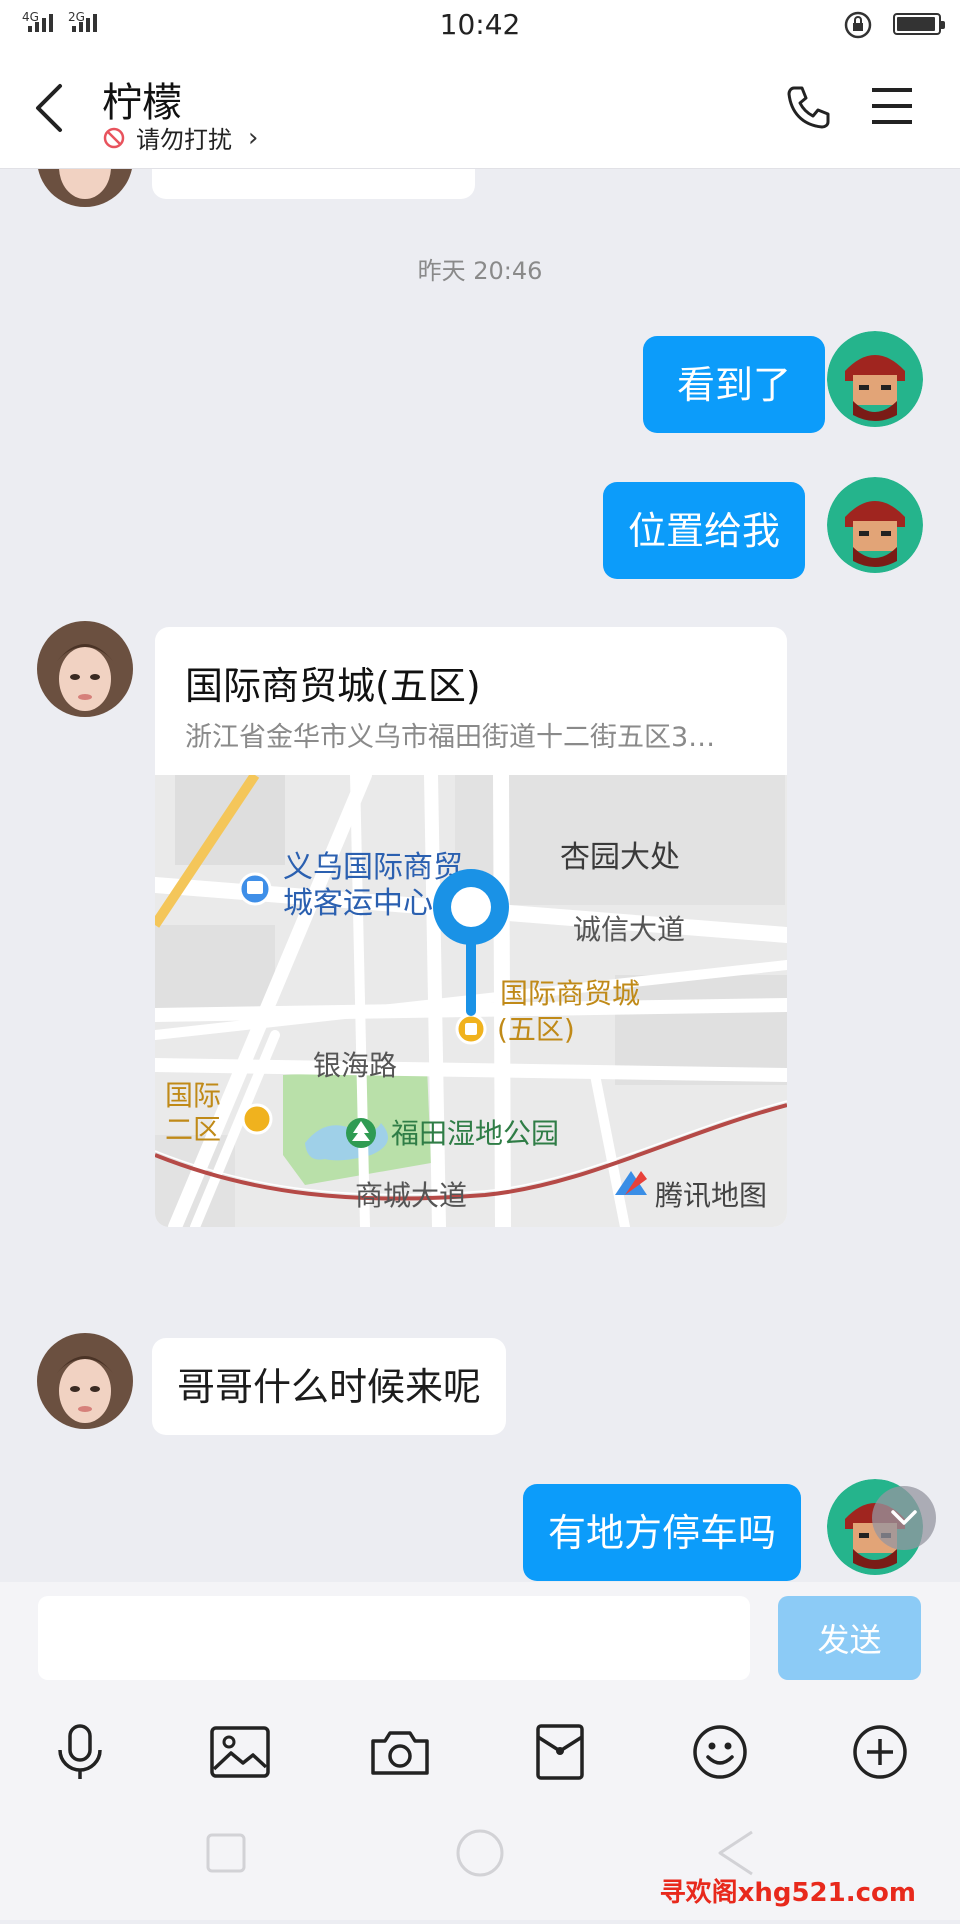  What do you see at coordinates (849, 1638) in the screenshot?
I see `send-button: 发送` at bounding box center [849, 1638].